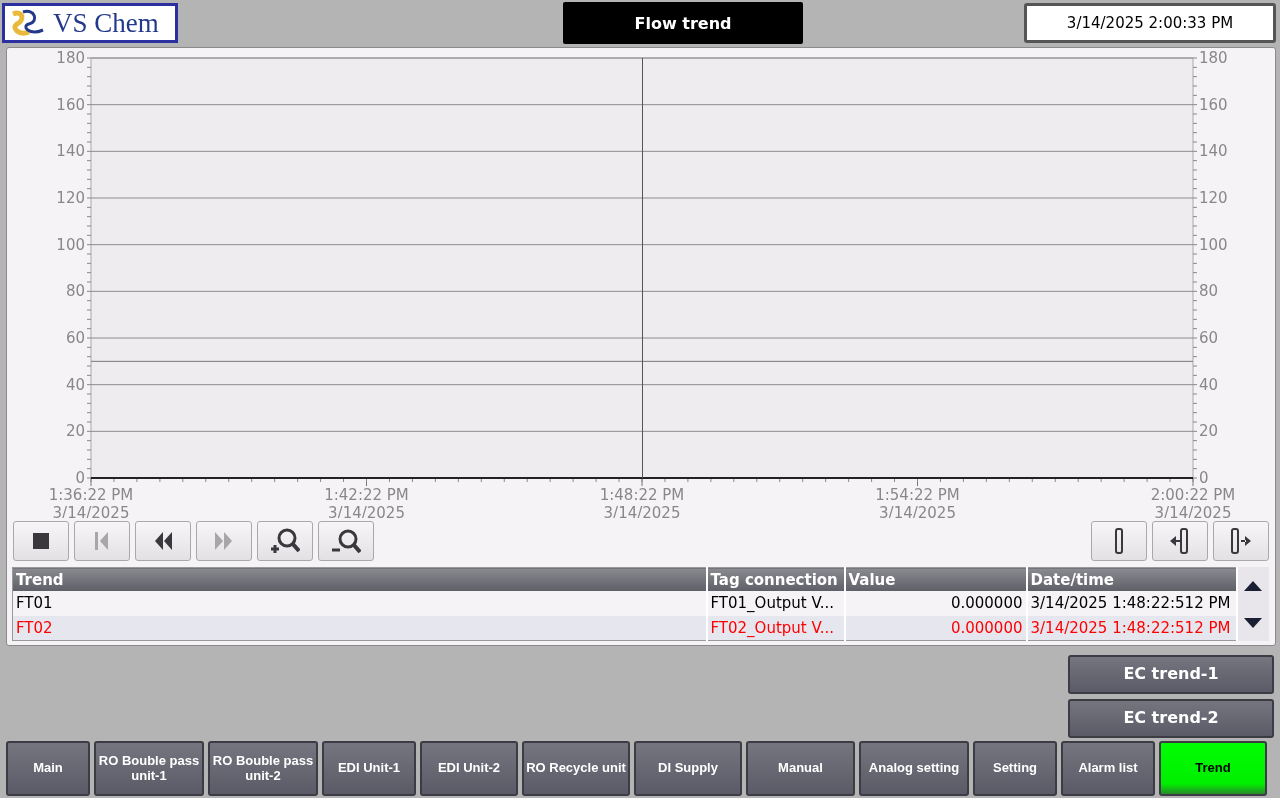 This screenshot has height=798, width=1280. I want to click on trend-screen-button: EC trend-1, so click(1171, 674).